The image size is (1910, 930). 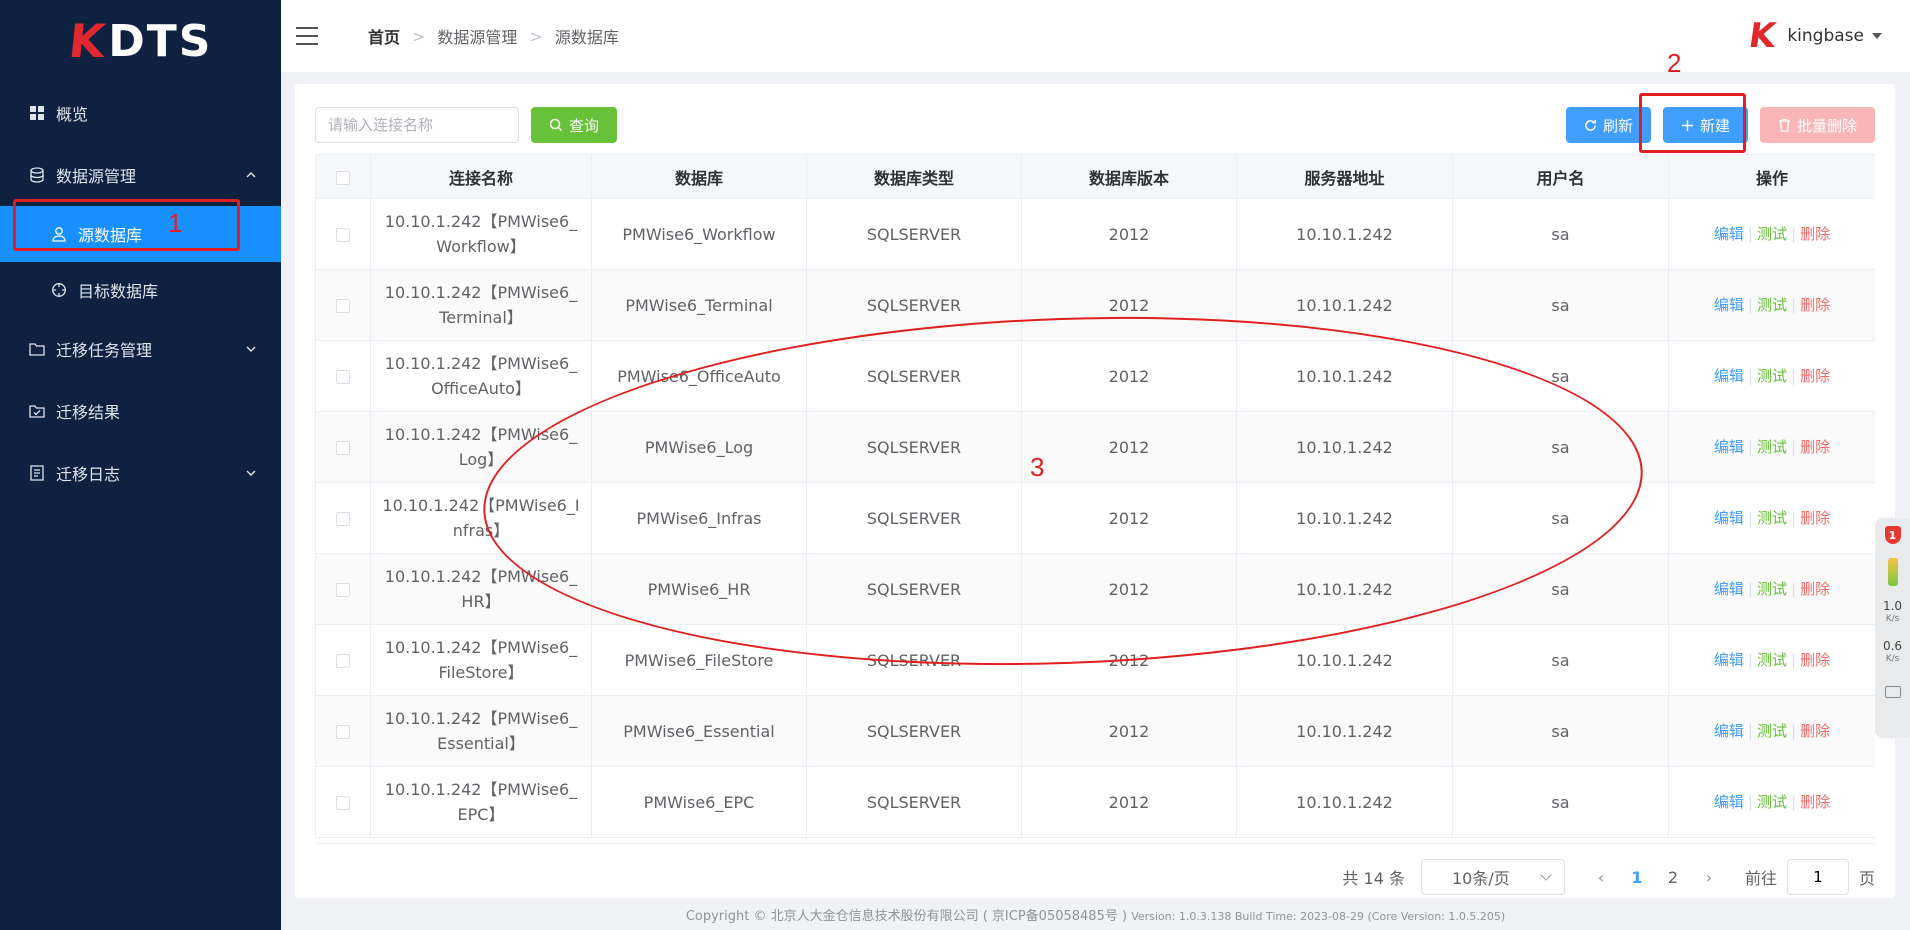 I want to click on select-all-cell, so click(x=343, y=176).